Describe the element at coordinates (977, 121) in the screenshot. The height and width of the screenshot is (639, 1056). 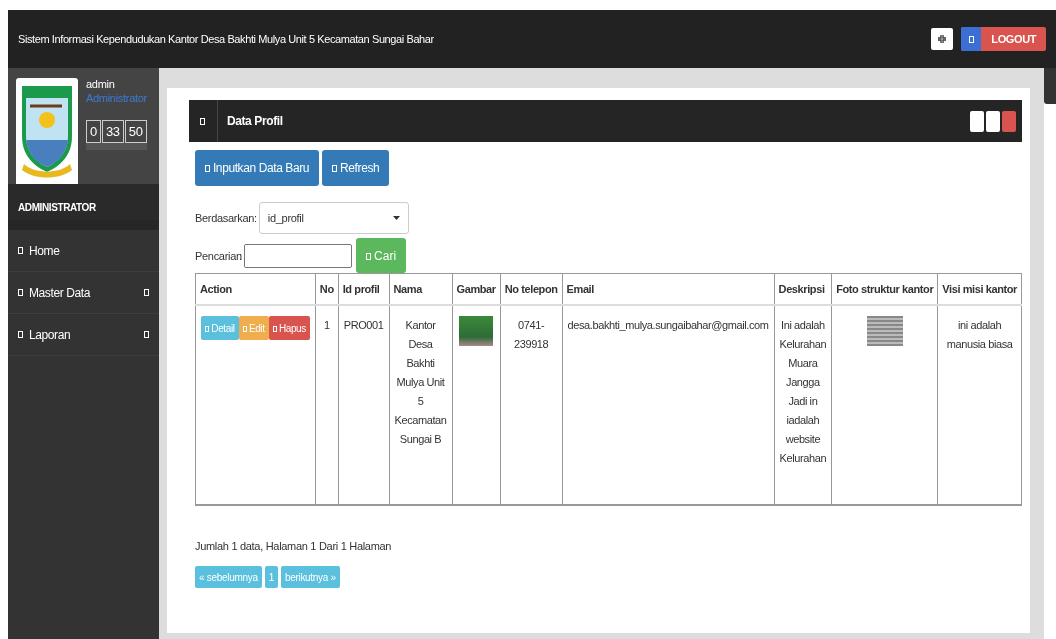
I see `collapse-button` at that location.